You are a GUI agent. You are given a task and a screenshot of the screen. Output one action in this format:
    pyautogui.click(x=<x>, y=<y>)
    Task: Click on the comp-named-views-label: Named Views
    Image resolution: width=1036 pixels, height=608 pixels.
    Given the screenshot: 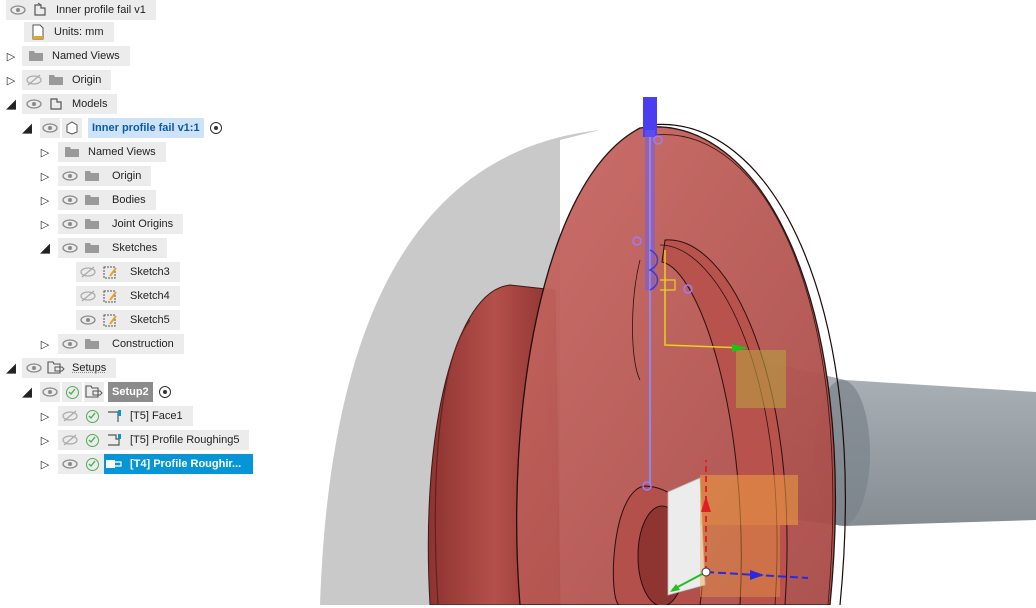 What is the action you would take?
    pyautogui.click(x=122, y=152)
    